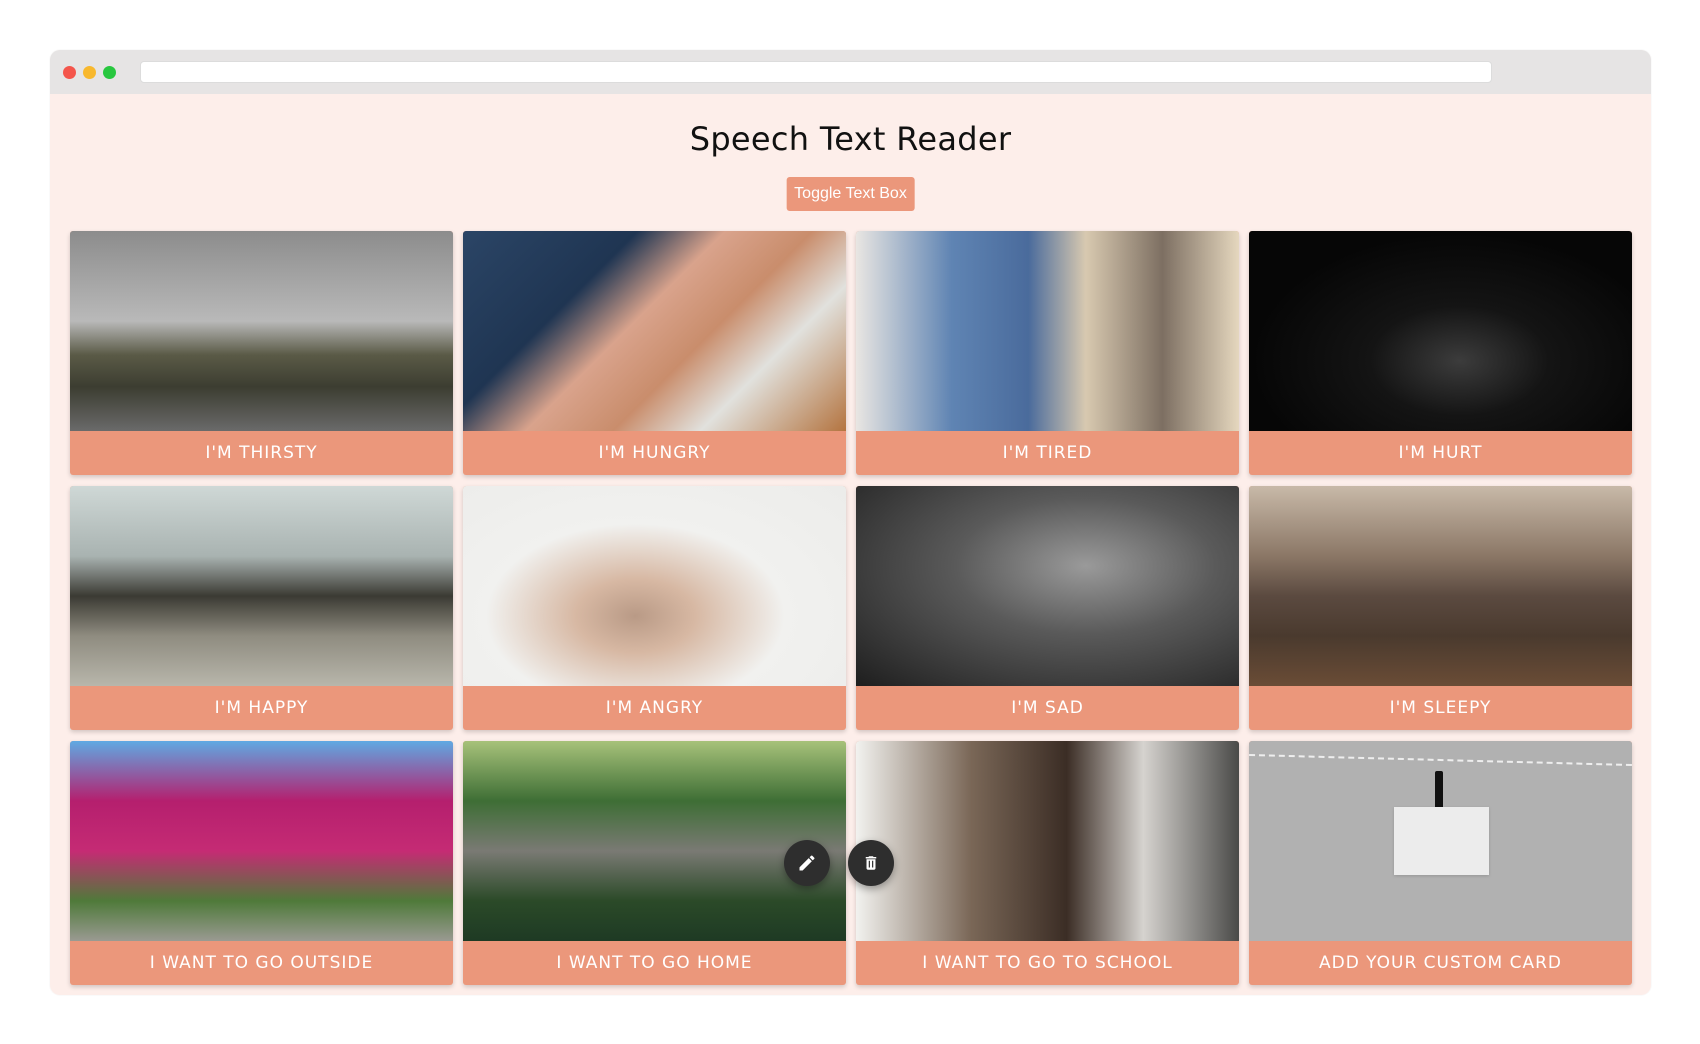 This screenshot has height=1044, width=1700. What do you see at coordinates (89, 72) in the screenshot?
I see `minimize-window-button` at bounding box center [89, 72].